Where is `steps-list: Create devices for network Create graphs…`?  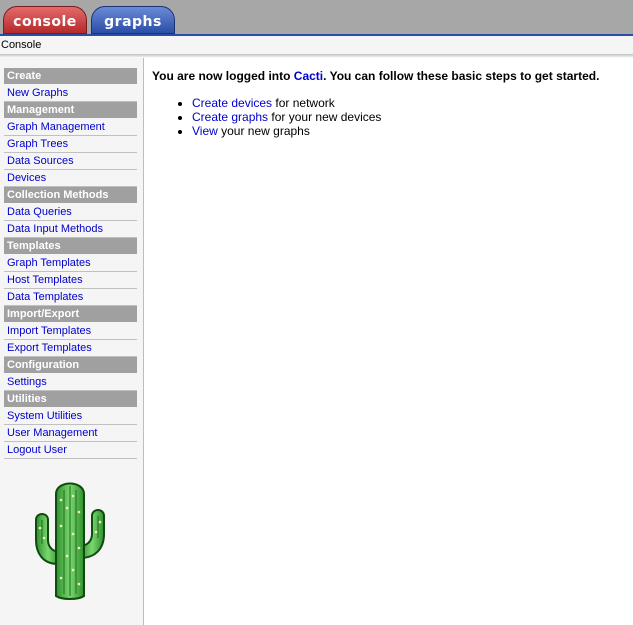
steps-list: Create devices for network Create graphs… is located at coordinates (387, 117).